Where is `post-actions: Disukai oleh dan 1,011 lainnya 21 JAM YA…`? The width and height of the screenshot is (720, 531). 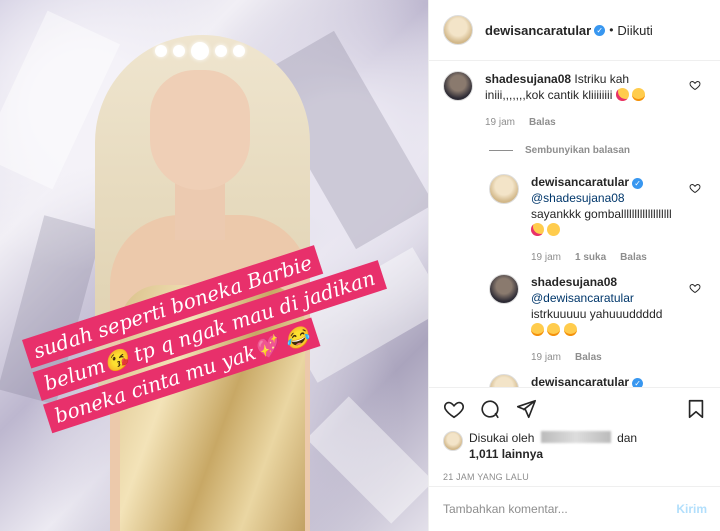
post-actions: Disukai oleh dan 1,011 lainnya 21 JAM YA… is located at coordinates (574, 434).